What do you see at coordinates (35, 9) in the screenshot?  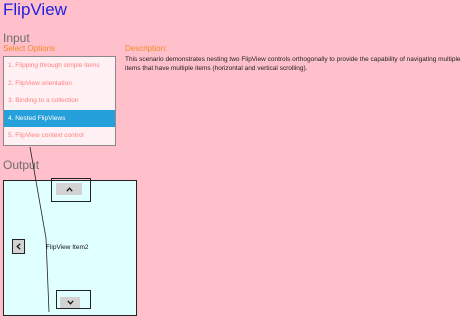 I see `app-title: FlipView` at bounding box center [35, 9].